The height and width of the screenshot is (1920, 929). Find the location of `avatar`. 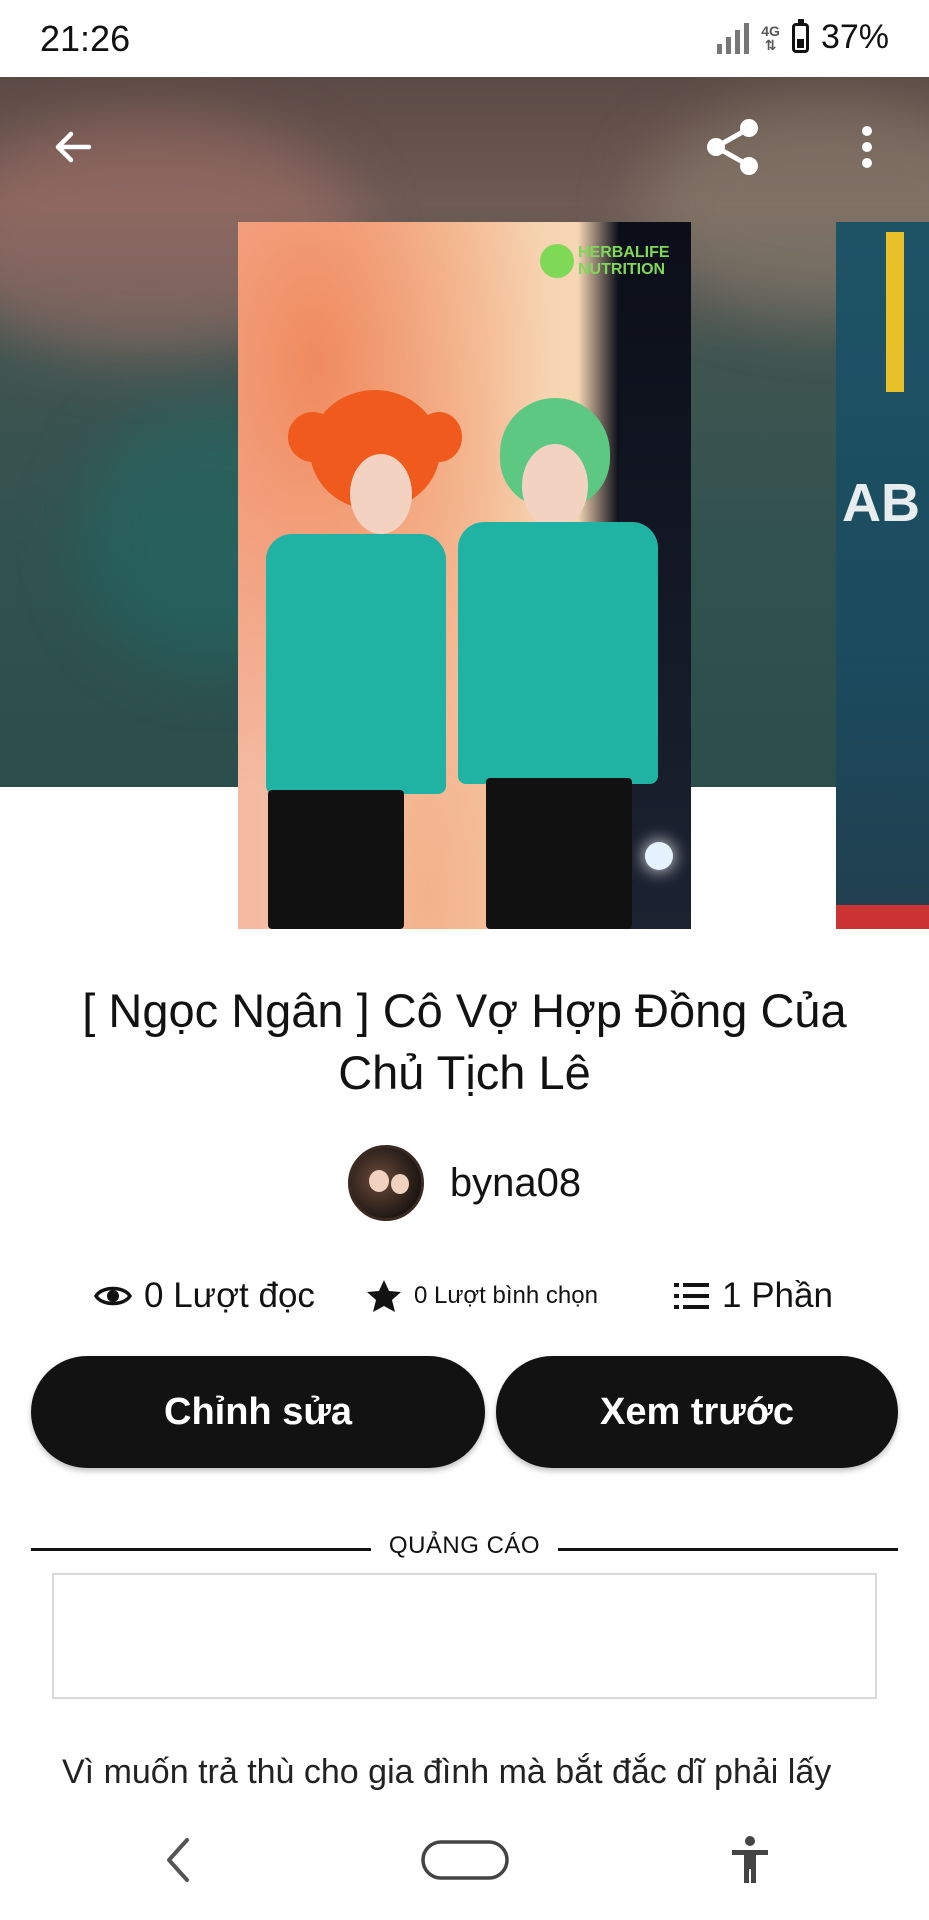

avatar is located at coordinates (385, 1183).